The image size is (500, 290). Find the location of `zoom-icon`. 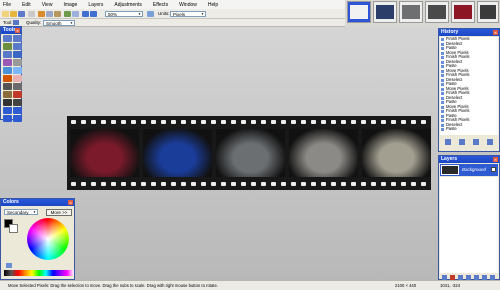

zoom-icon is located at coordinates (17, 54).